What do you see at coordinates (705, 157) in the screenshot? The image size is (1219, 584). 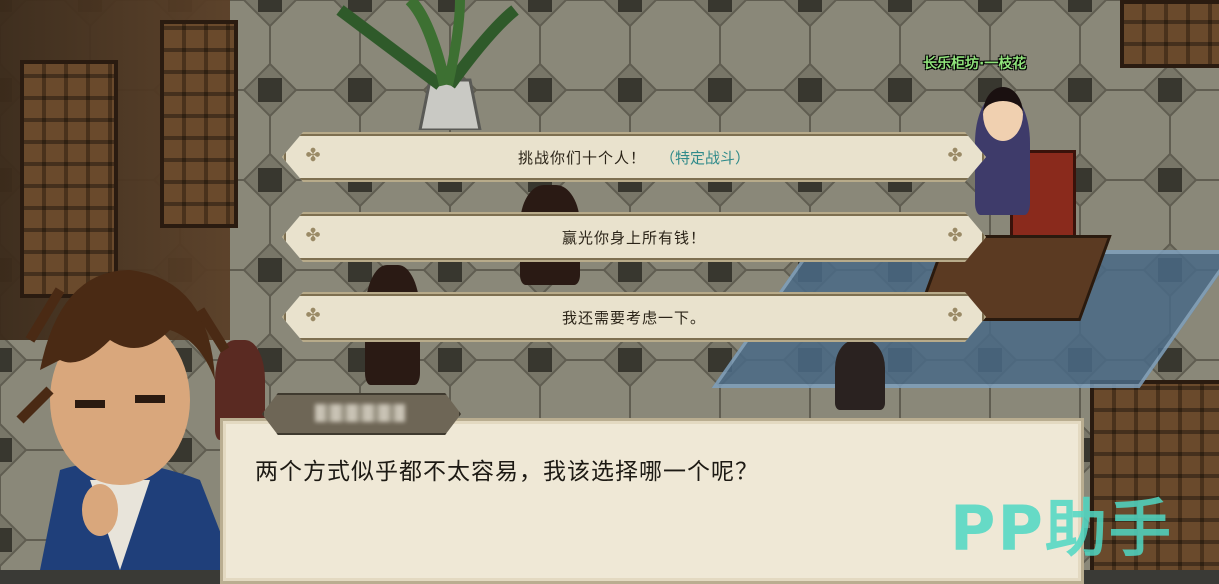 I see `choice-tag: （特定战斗）` at bounding box center [705, 157].